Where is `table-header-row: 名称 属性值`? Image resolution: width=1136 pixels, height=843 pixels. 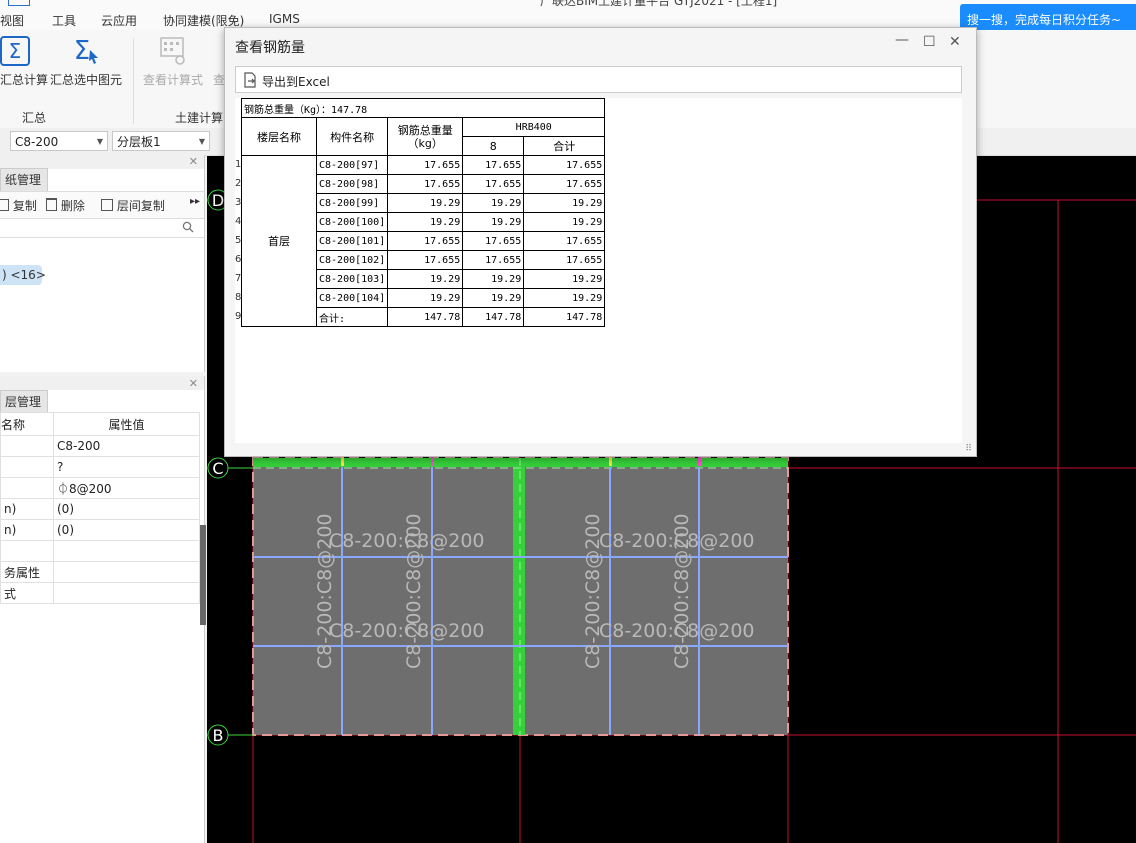 table-header-row: 名称 属性值 is located at coordinates (100, 424).